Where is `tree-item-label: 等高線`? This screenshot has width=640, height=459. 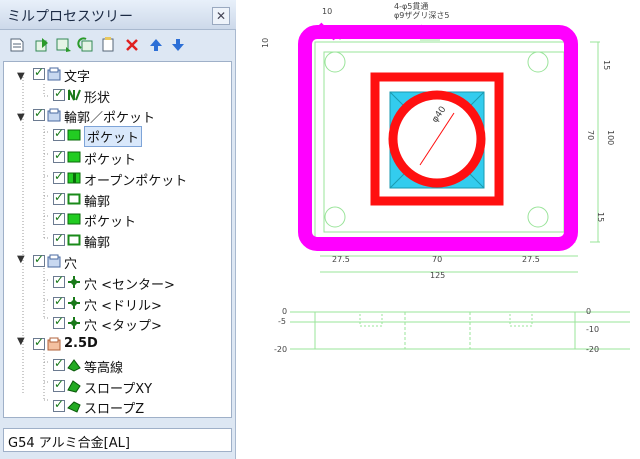 tree-item-label: 等高線 is located at coordinates (104, 368).